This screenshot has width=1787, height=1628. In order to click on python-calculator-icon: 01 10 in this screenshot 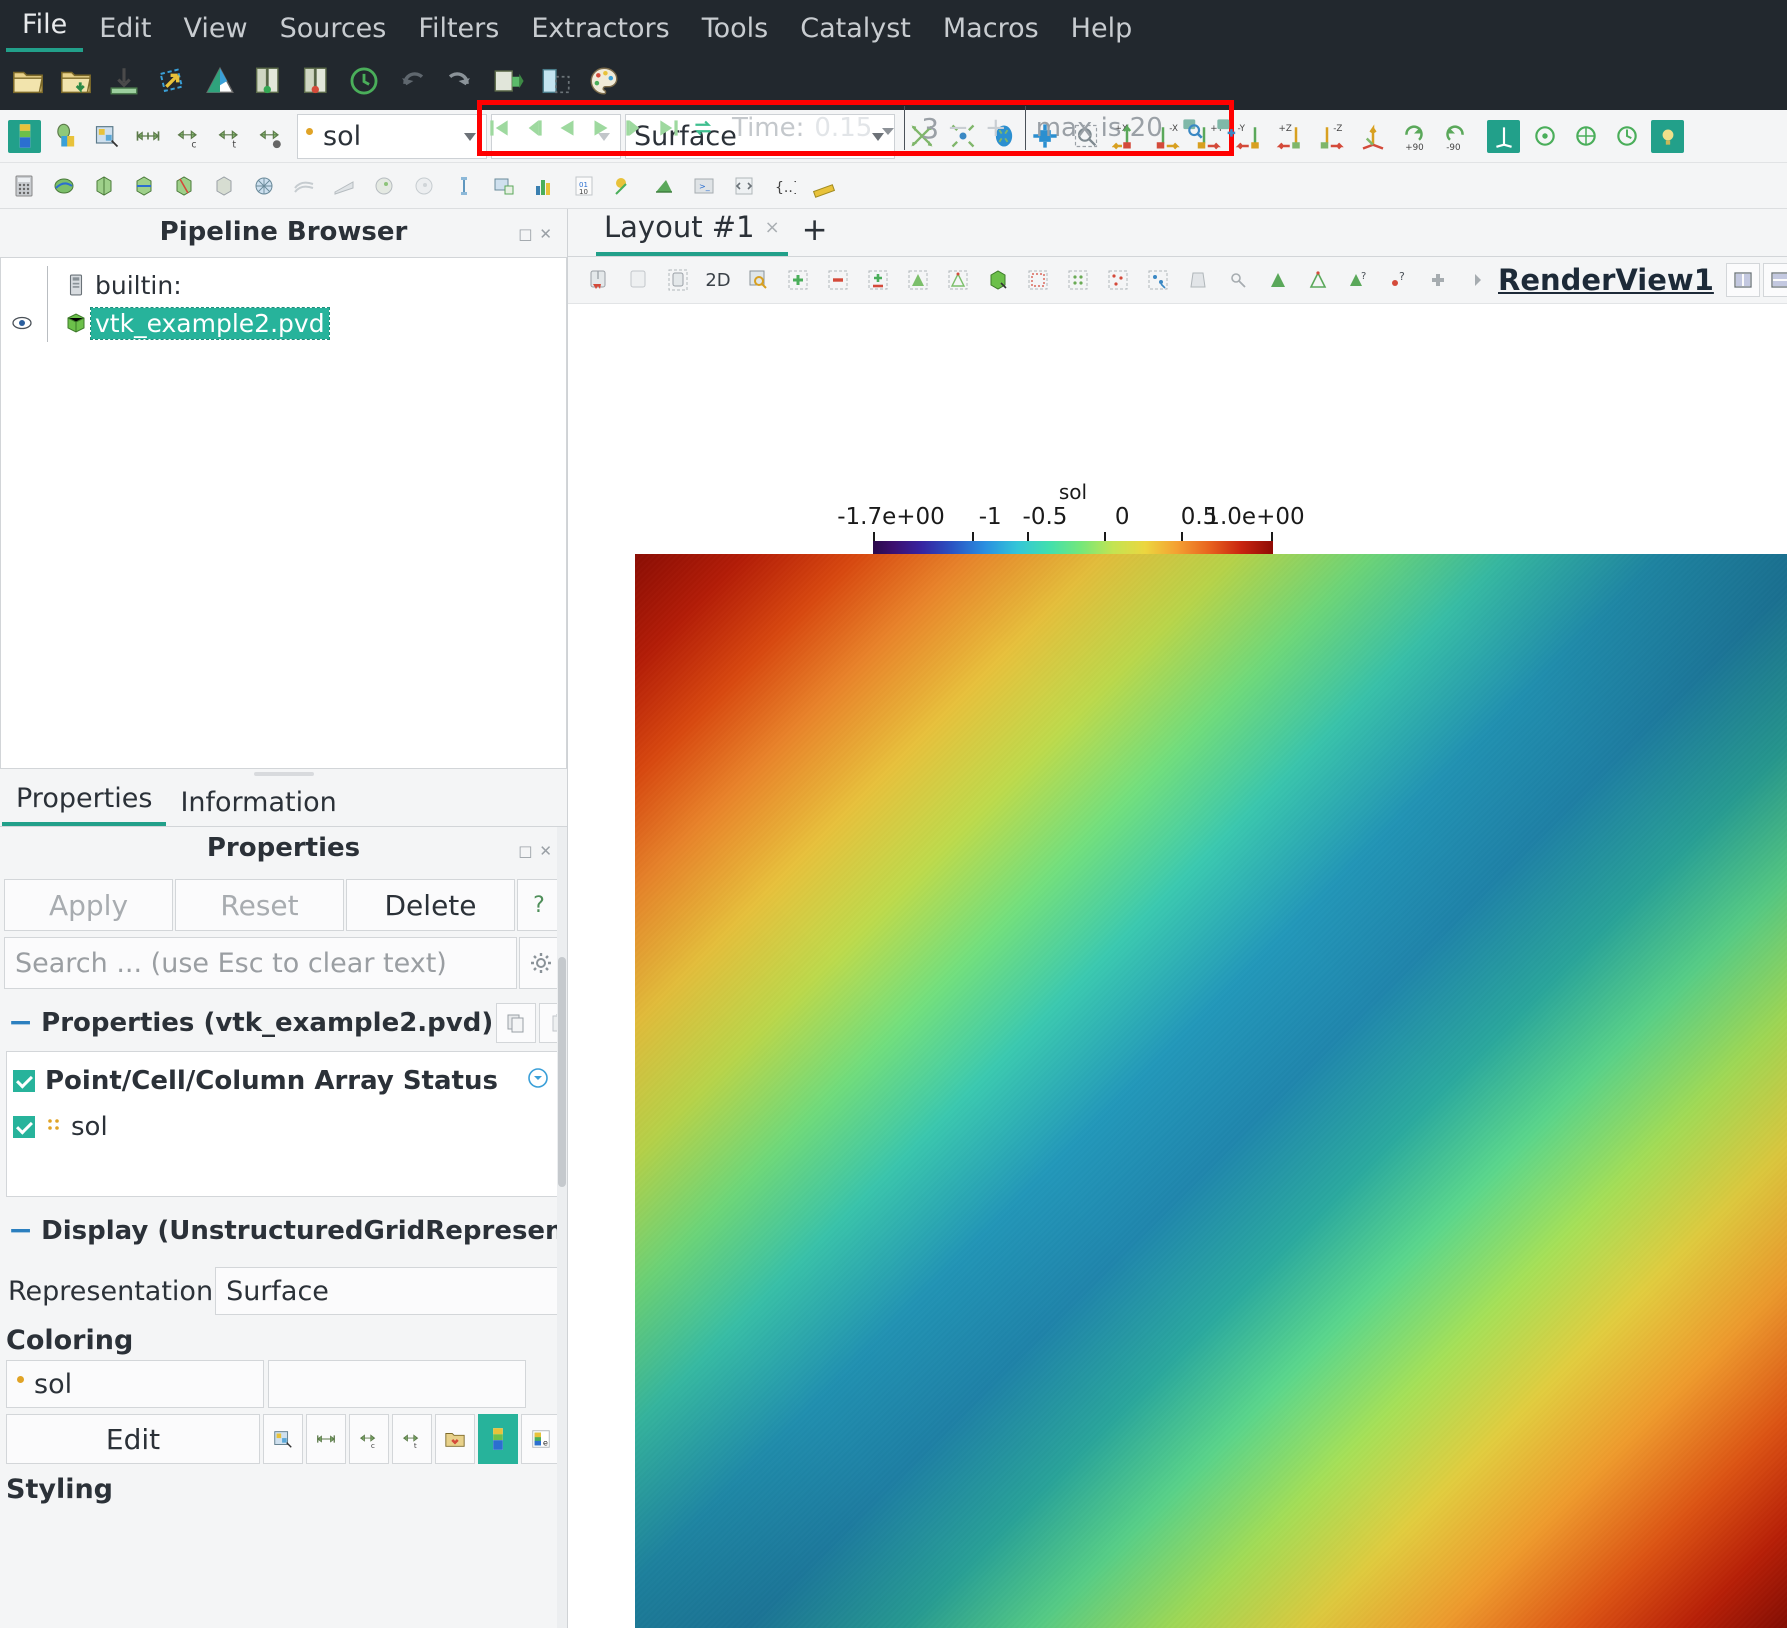, I will do `click(584, 186)`.